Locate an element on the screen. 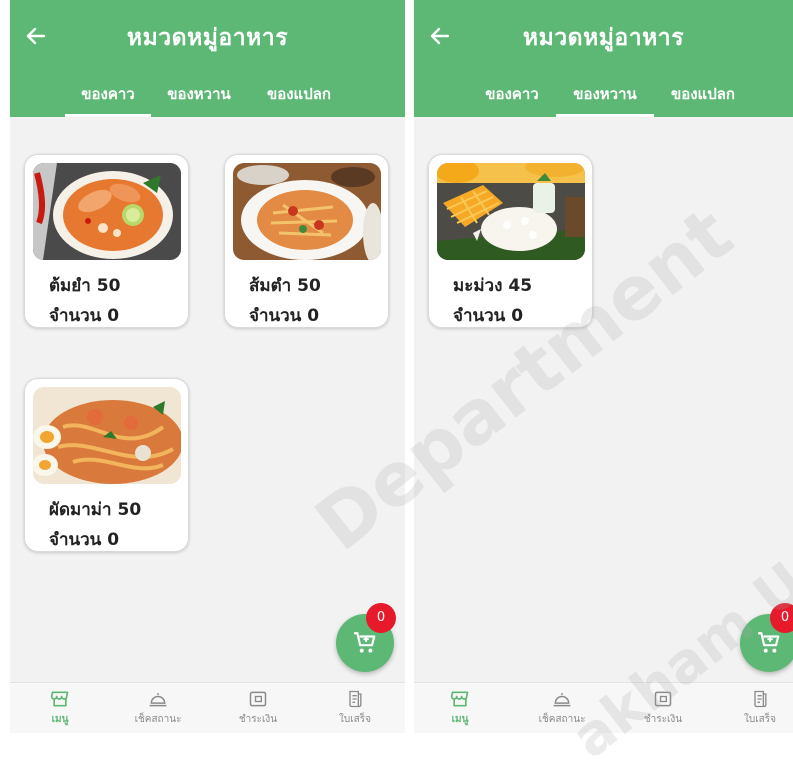 This screenshot has height=771, width=793. item-name-price: มะม่วง 45 is located at coordinates (495, 285).